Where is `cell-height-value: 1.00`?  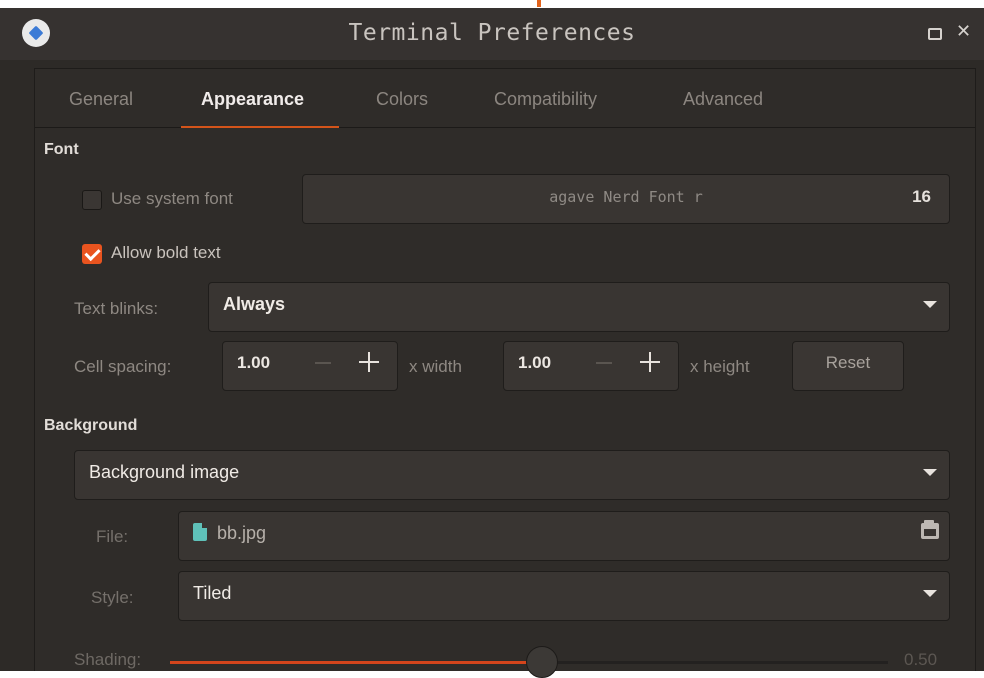 cell-height-value: 1.00 is located at coordinates (535, 362).